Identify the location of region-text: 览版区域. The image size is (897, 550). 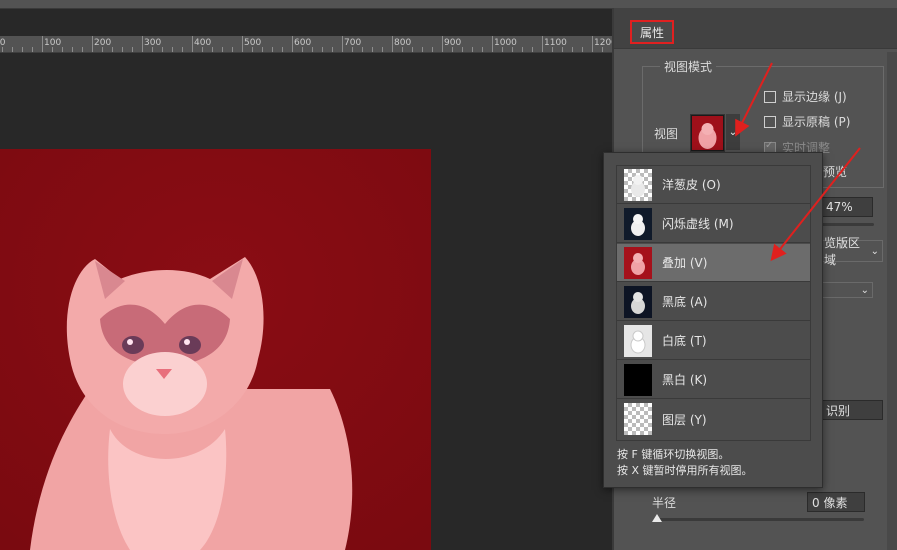
(842, 251).